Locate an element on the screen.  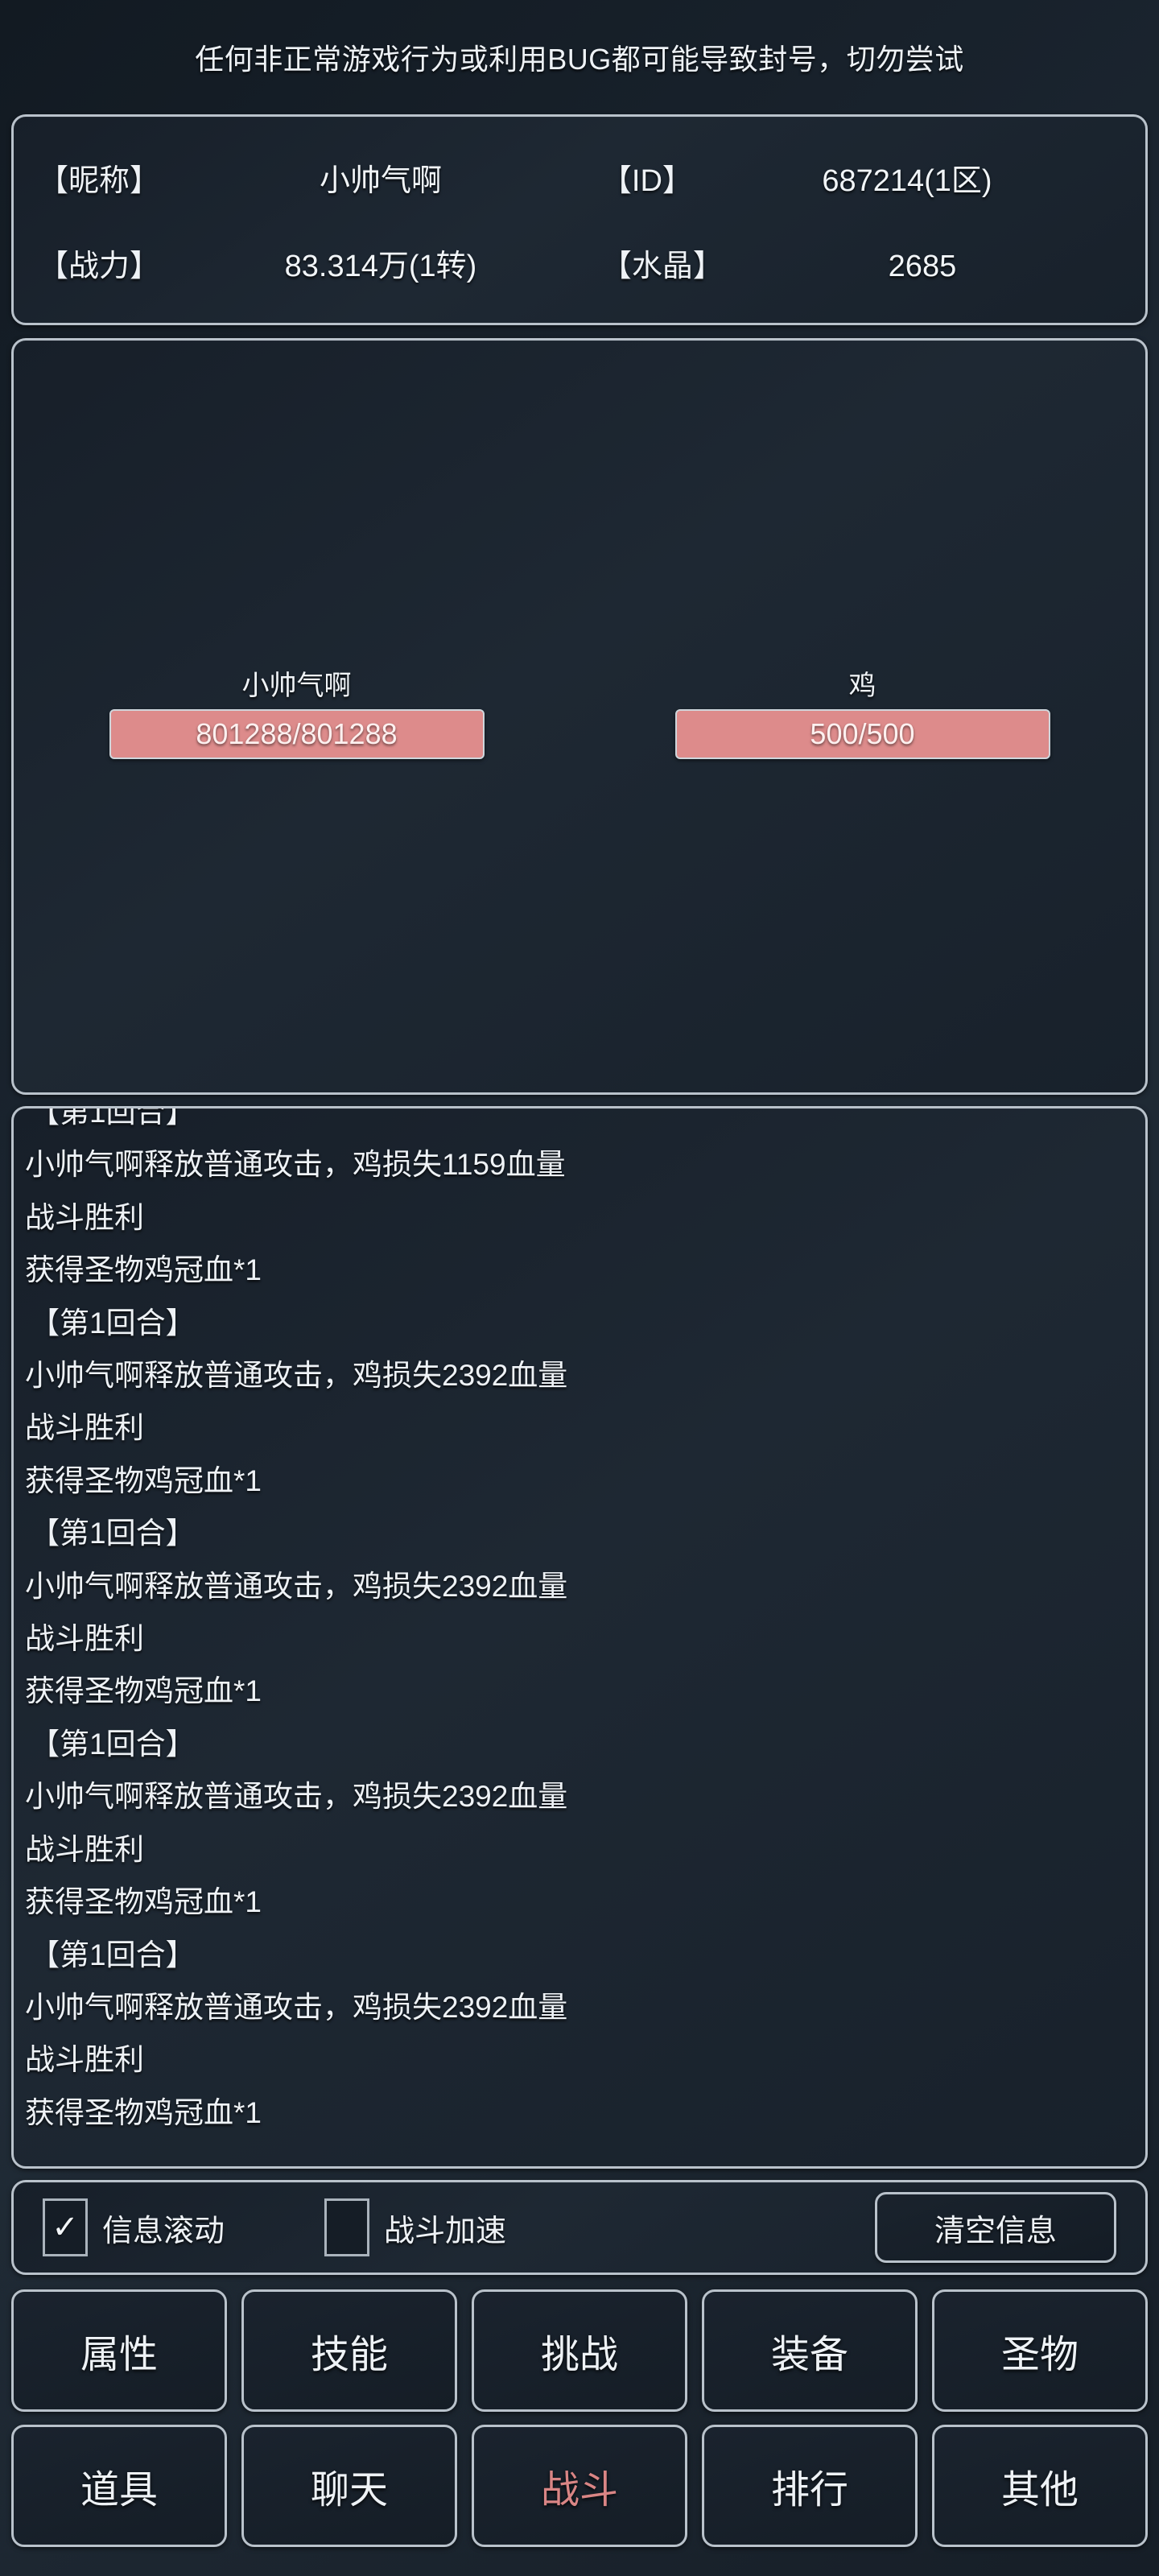
battle-speedup-label: 战斗加速 is located at coordinates (445, 2231).